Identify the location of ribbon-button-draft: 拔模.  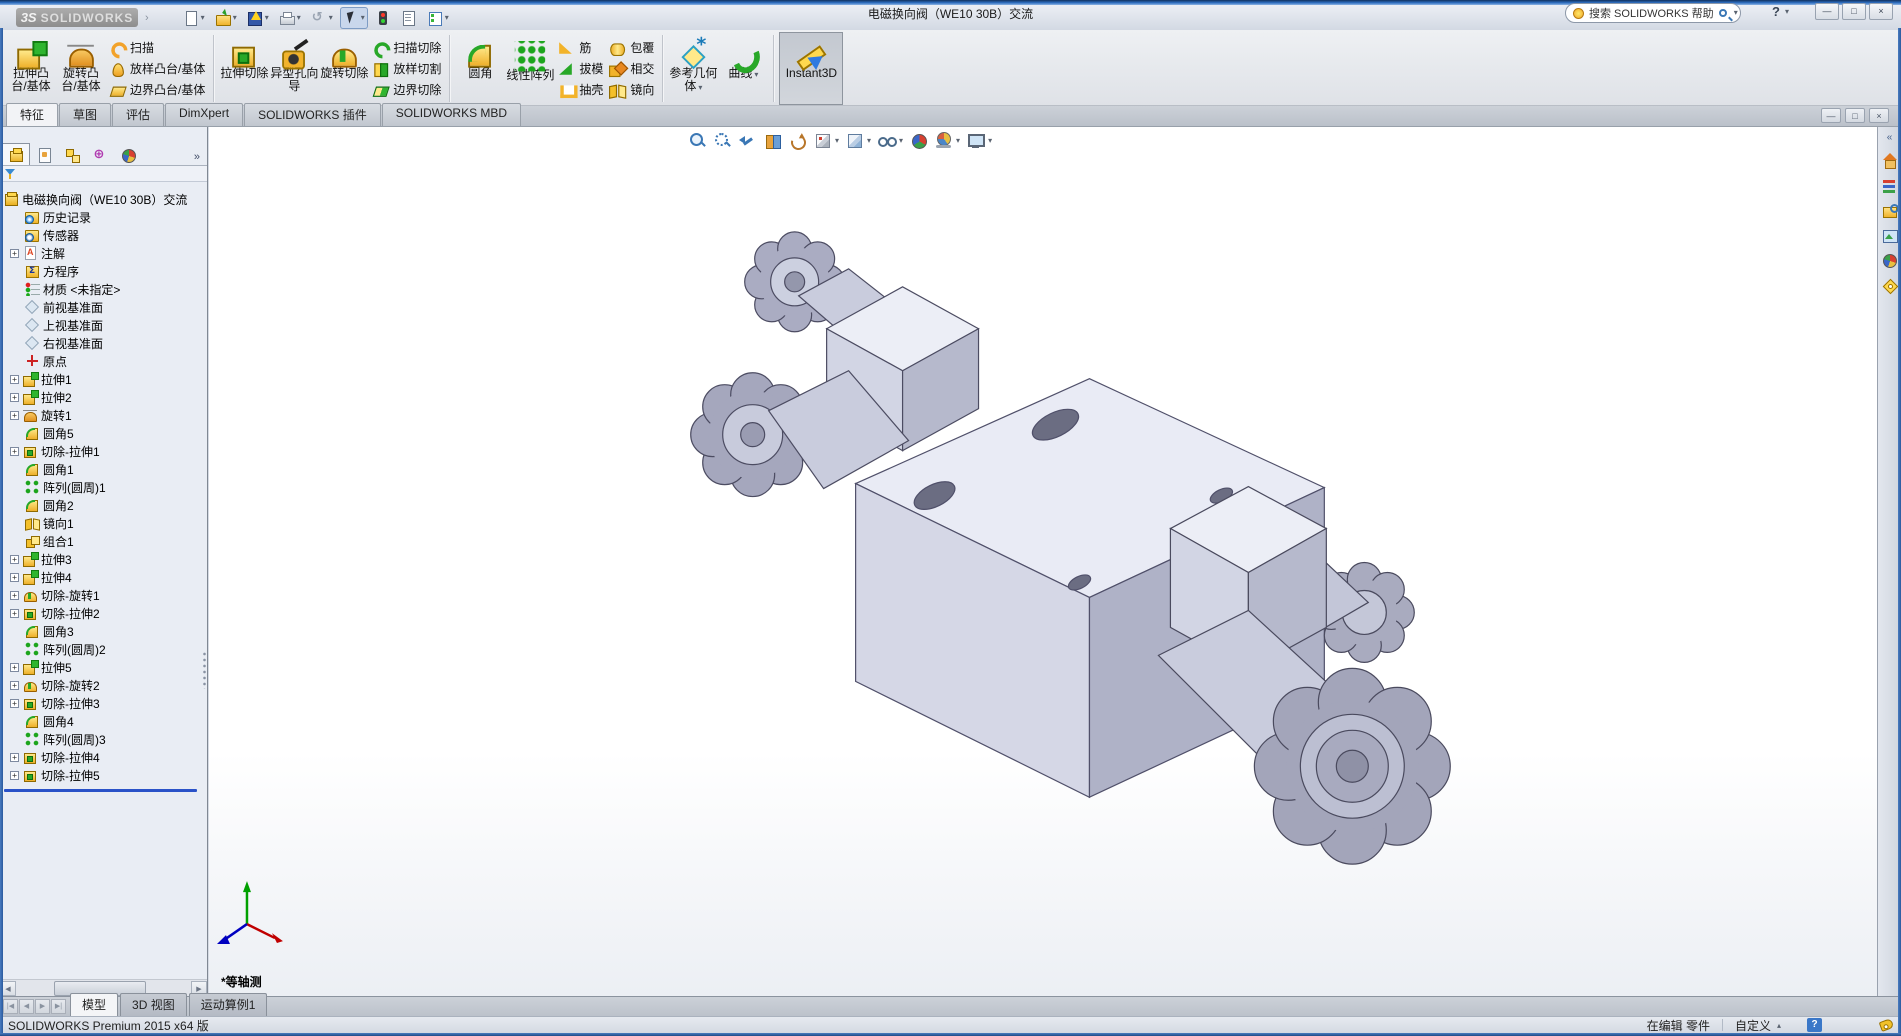
(580, 68).